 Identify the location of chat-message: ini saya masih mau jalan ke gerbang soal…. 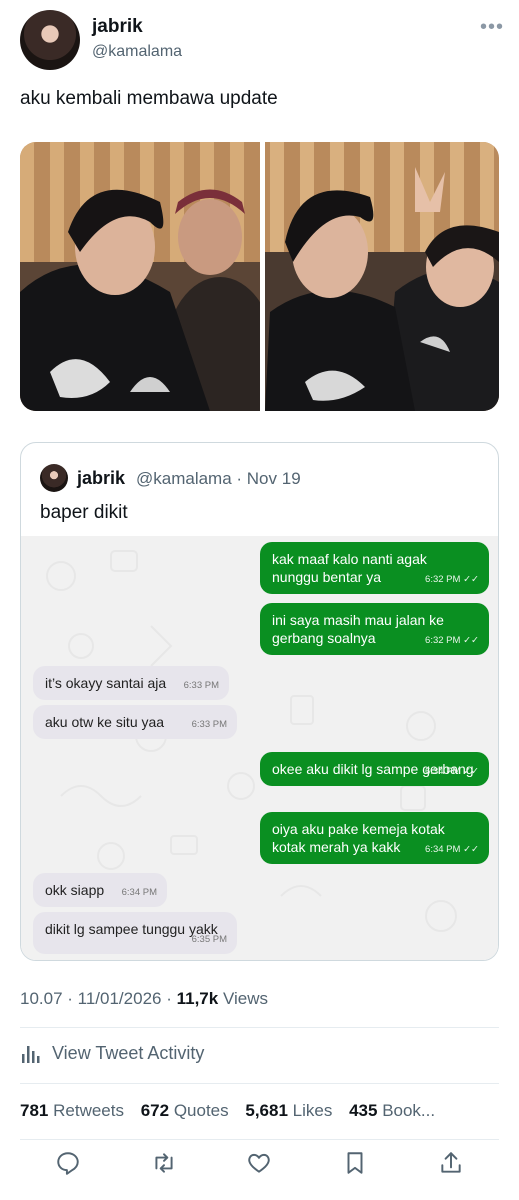
(374, 629).